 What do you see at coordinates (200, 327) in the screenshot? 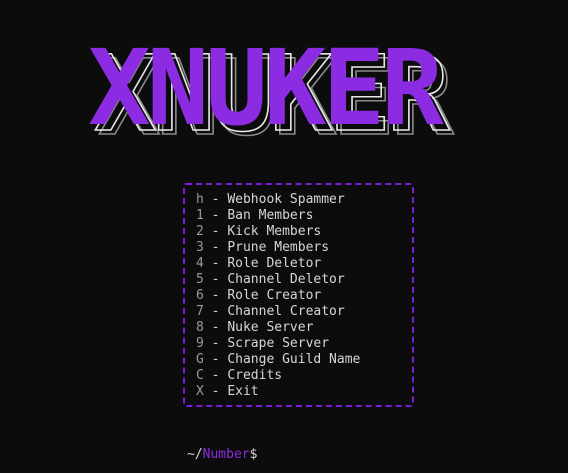
I see `menu-item-key: 8` at bounding box center [200, 327].